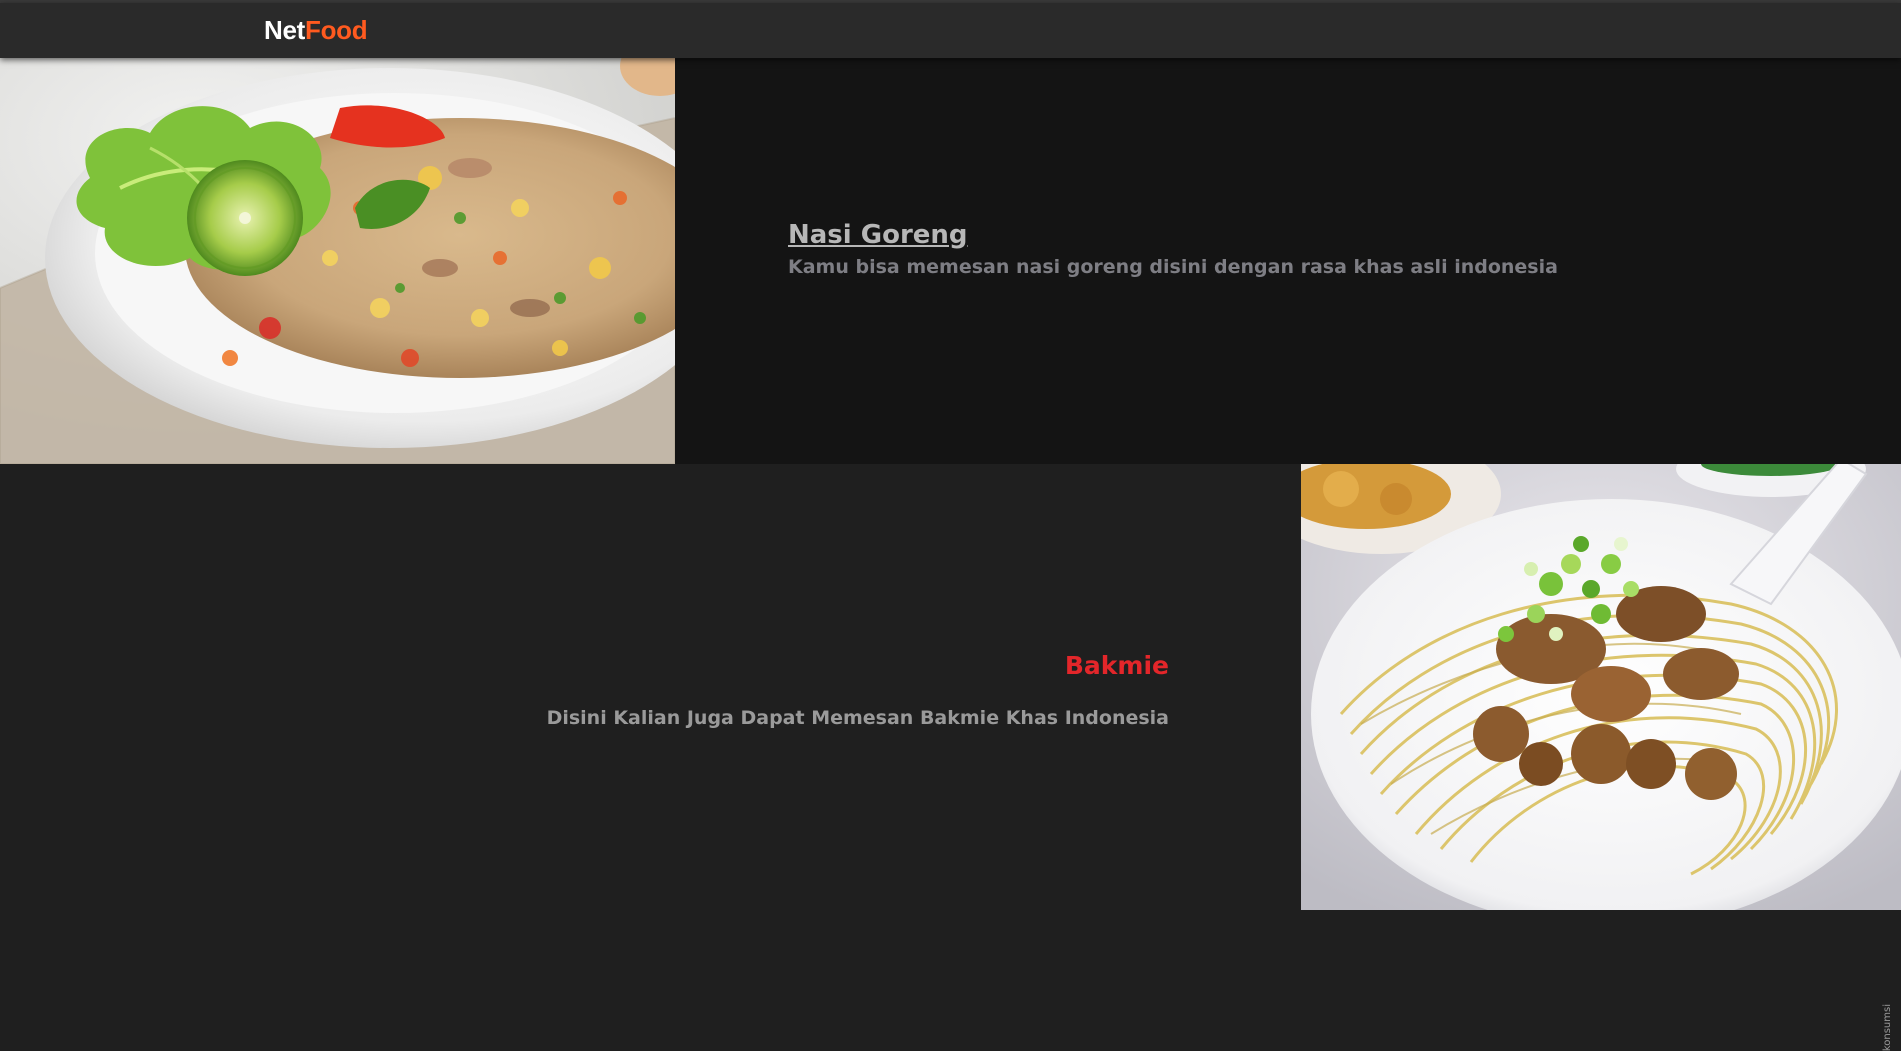  What do you see at coordinates (878, 235) in the screenshot?
I see `nasi-goreng-title: Nasi Goreng` at bounding box center [878, 235].